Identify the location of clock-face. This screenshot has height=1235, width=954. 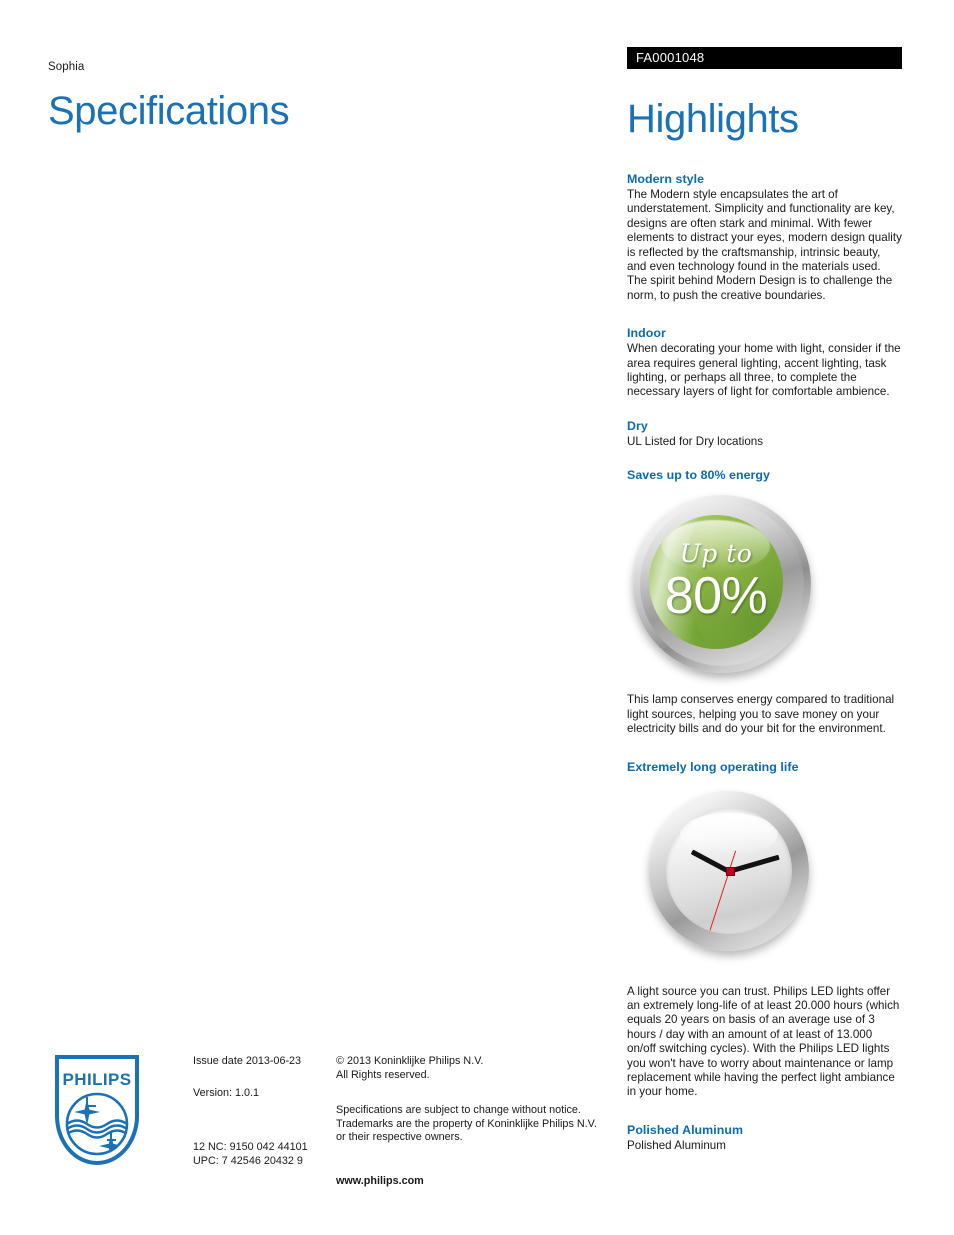
(729, 870).